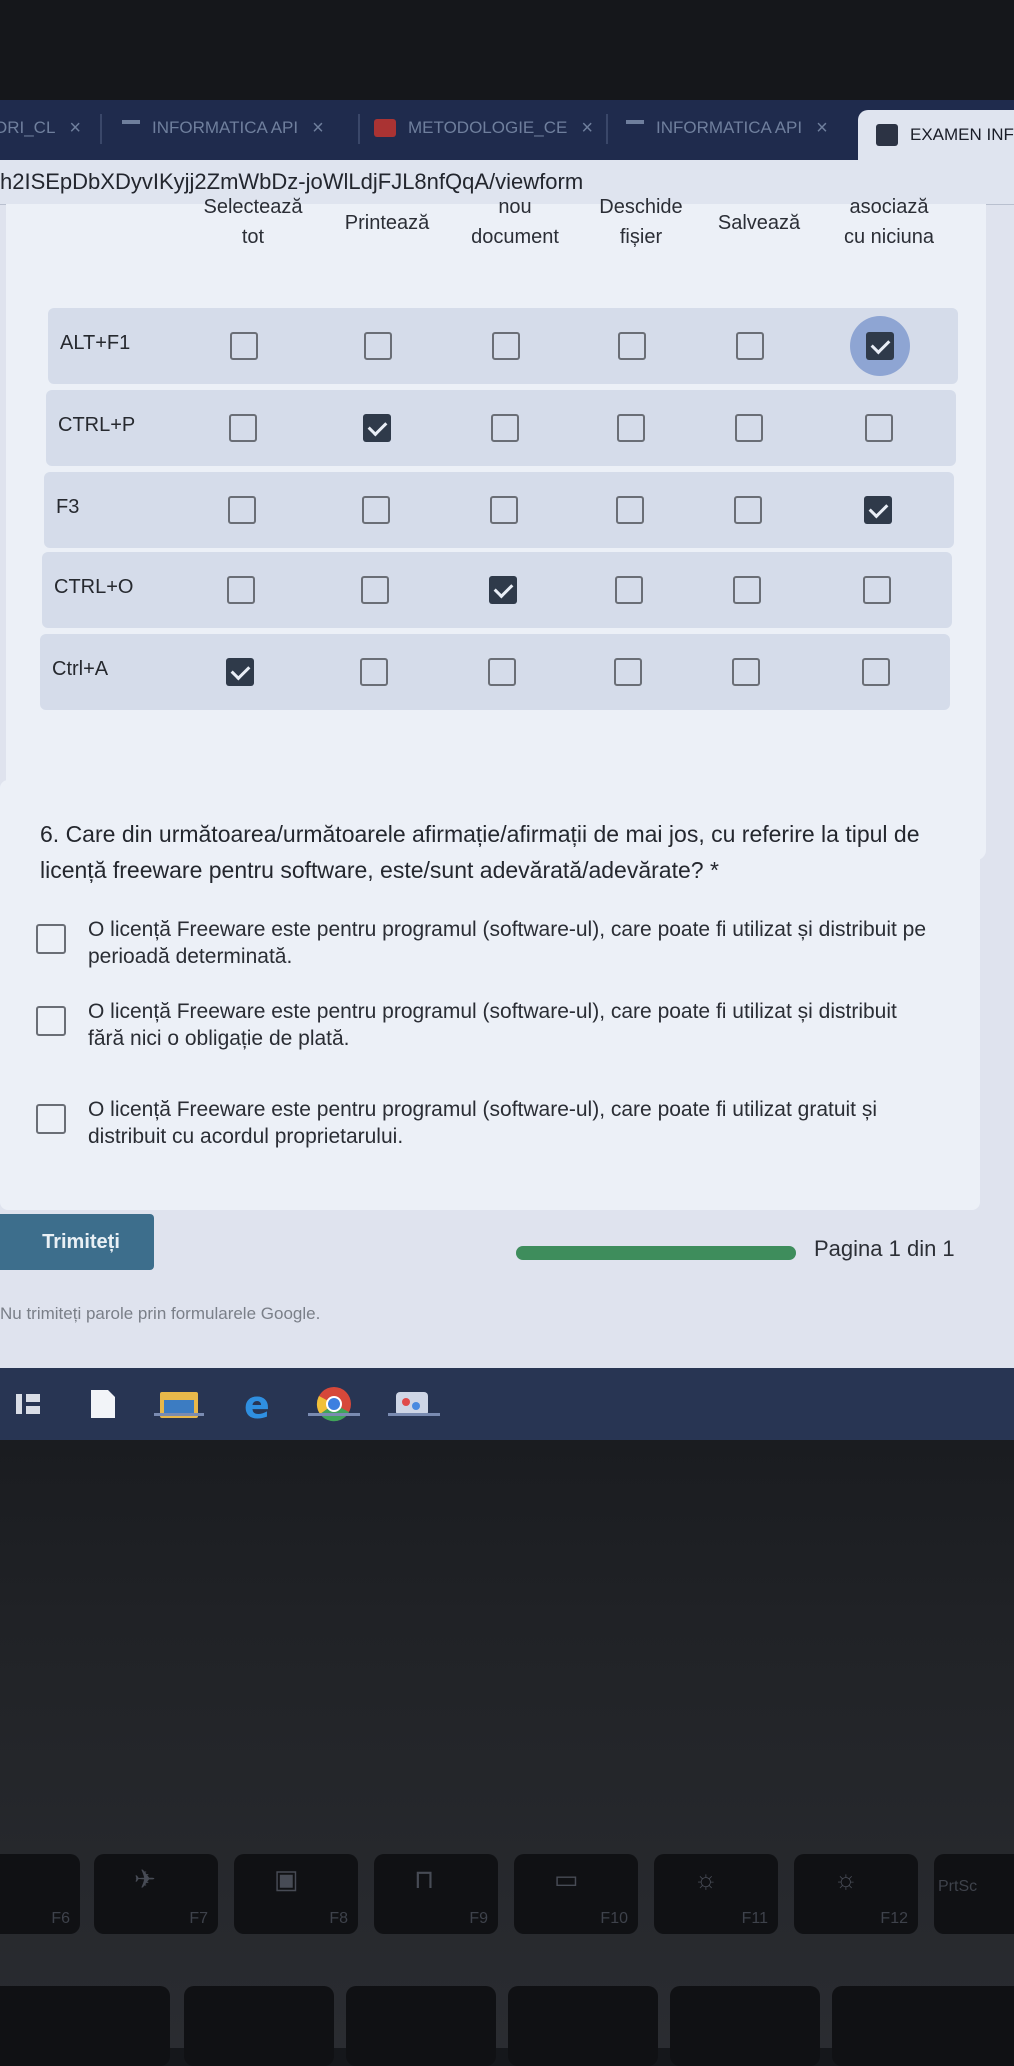  I want to click on brightness-down-icon: ☼, so click(706, 1879).